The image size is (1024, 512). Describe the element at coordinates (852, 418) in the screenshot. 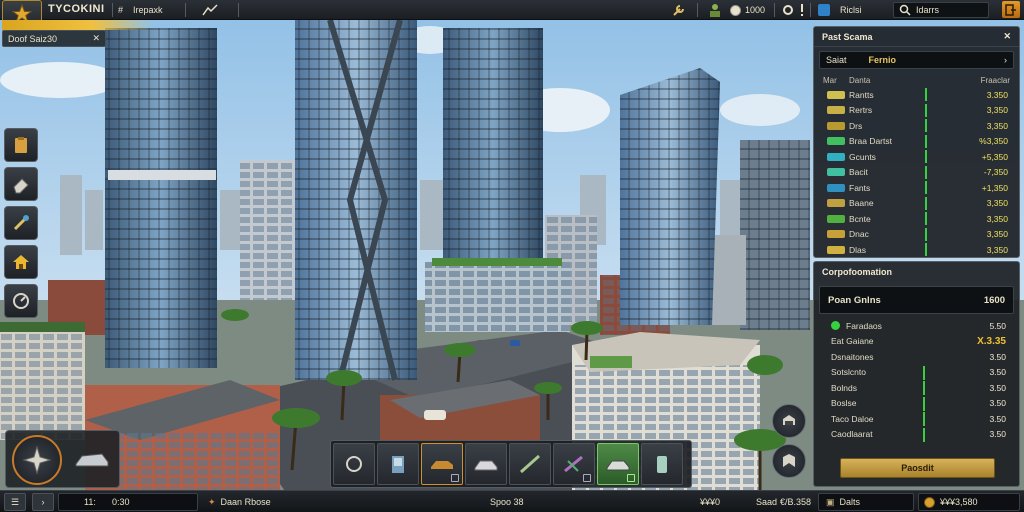

I see `corp-row-name: Taco Daloe` at that location.